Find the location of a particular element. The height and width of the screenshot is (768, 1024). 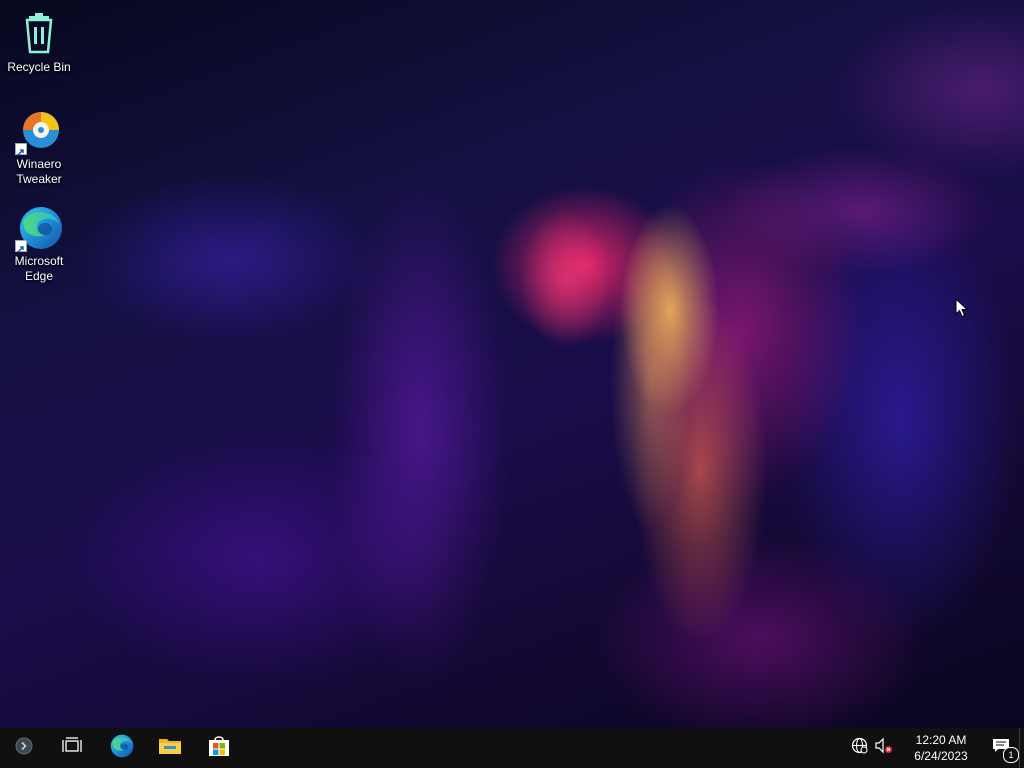

desktop-icon-recycle-bin: Recycle Bin is located at coordinates (39, 42).